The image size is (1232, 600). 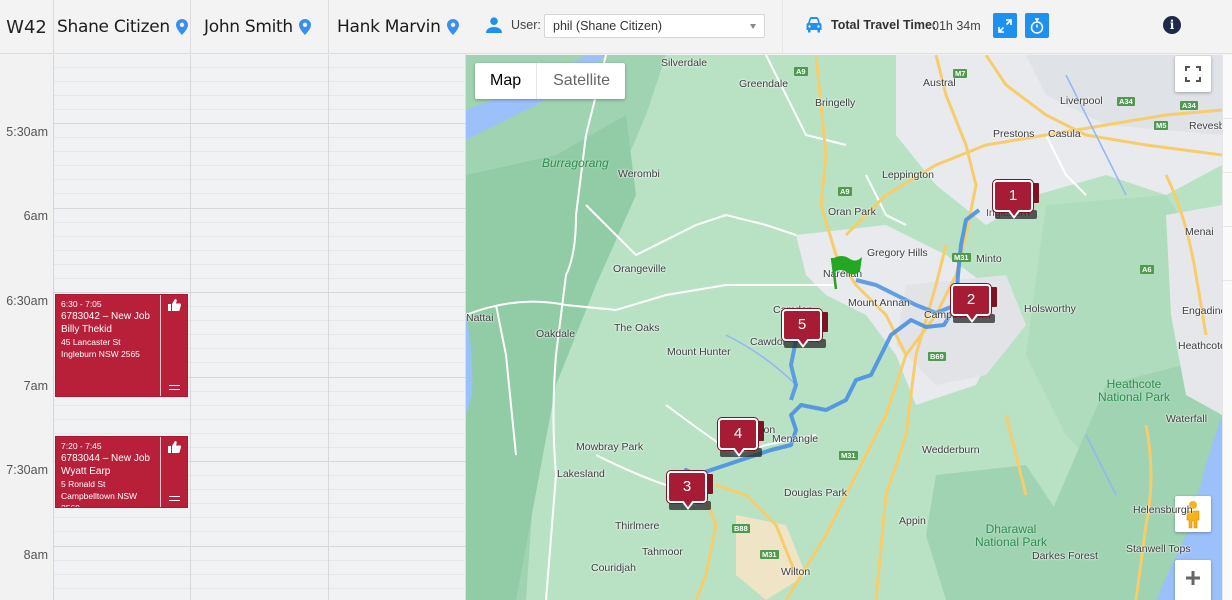 What do you see at coordinates (86, 329) in the screenshot?
I see `event-customer: Billy Thekid` at bounding box center [86, 329].